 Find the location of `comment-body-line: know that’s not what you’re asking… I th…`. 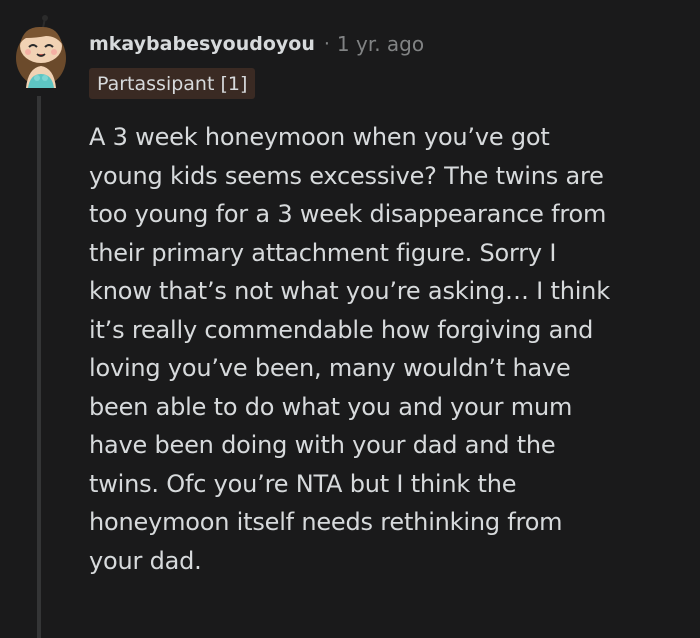

comment-body-line: know that’s not what you’re asking… I th… is located at coordinates (349, 291).